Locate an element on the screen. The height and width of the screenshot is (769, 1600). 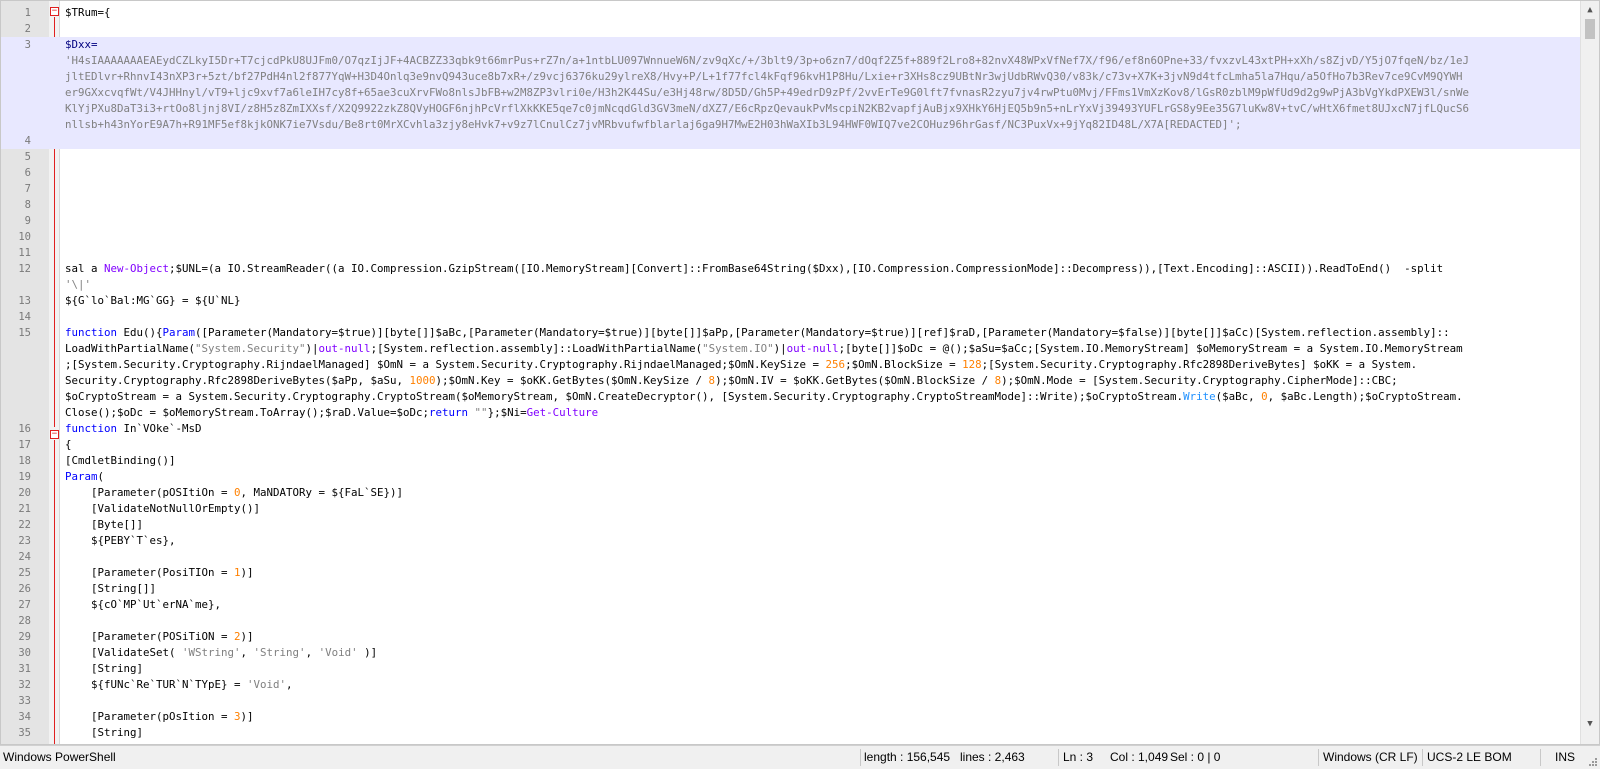
resize-grip-icon is located at coordinates (1593, 762).